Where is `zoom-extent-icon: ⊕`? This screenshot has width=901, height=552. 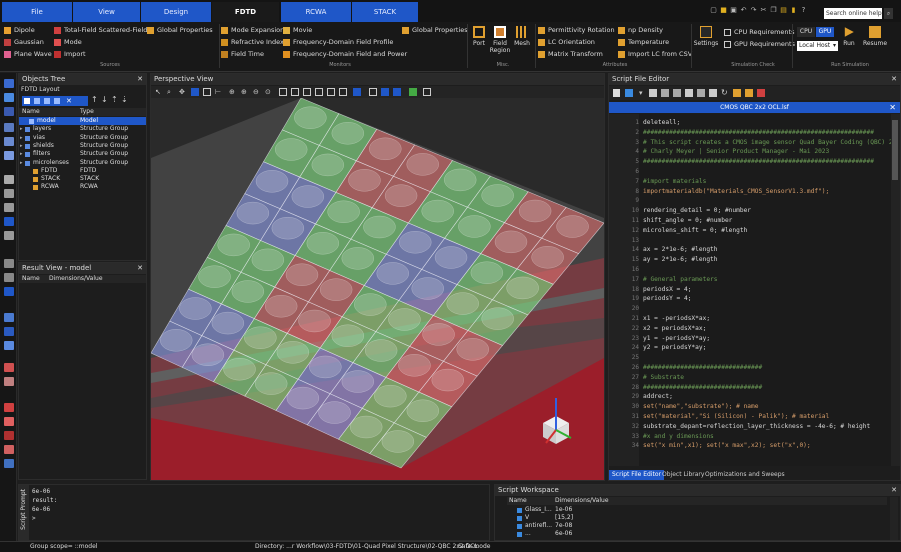 zoom-extent-icon: ⊕ is located at coordinates (233, 92).